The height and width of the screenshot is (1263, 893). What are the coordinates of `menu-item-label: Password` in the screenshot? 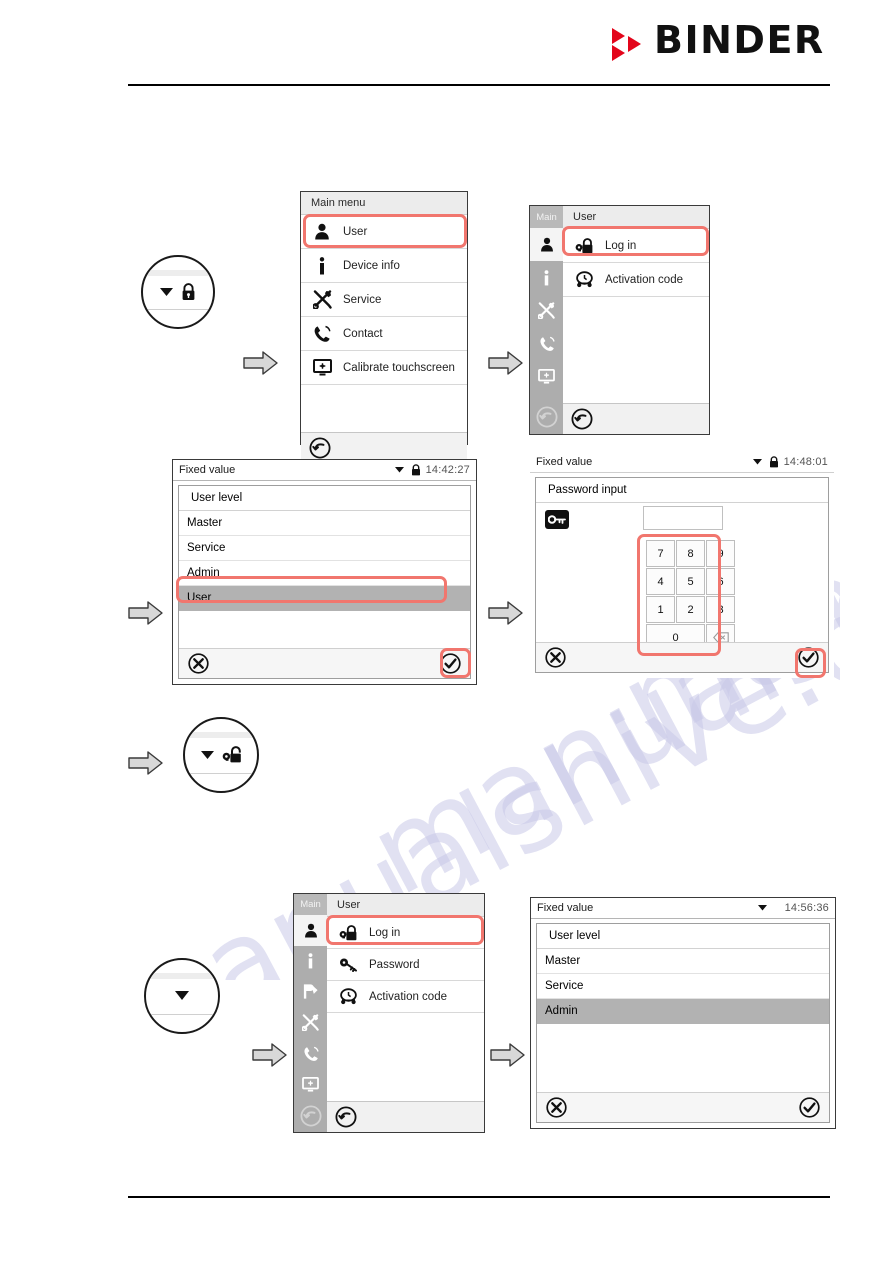 It's located at (394, 964).